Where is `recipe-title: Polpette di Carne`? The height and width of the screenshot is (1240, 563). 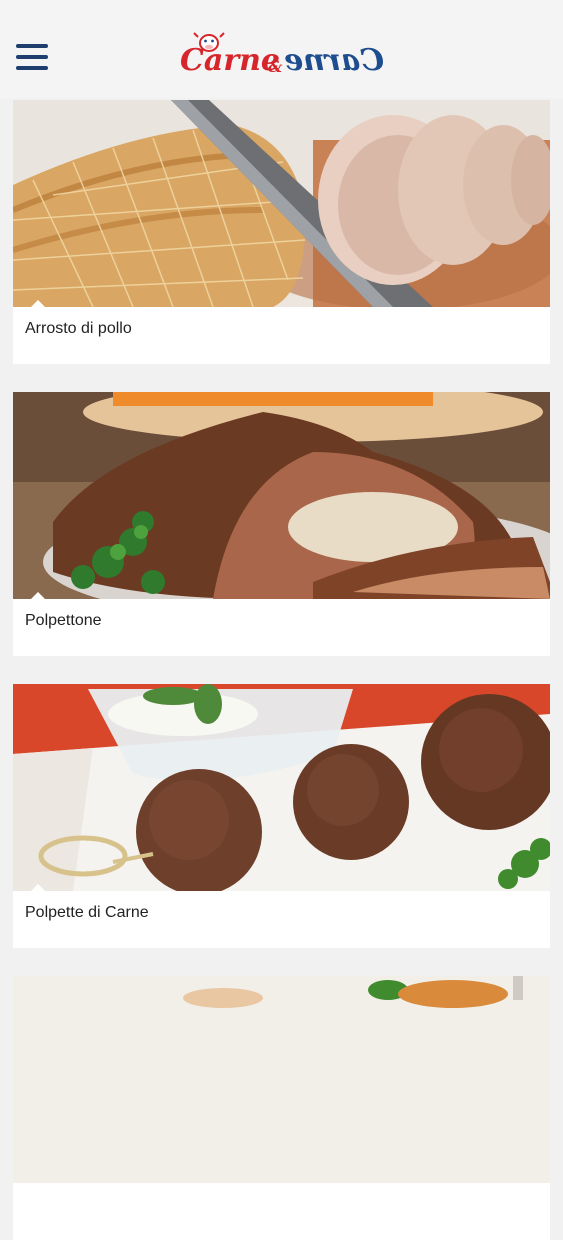 recipe-title: Polpette di Carne is located at coordinates (87, 912).